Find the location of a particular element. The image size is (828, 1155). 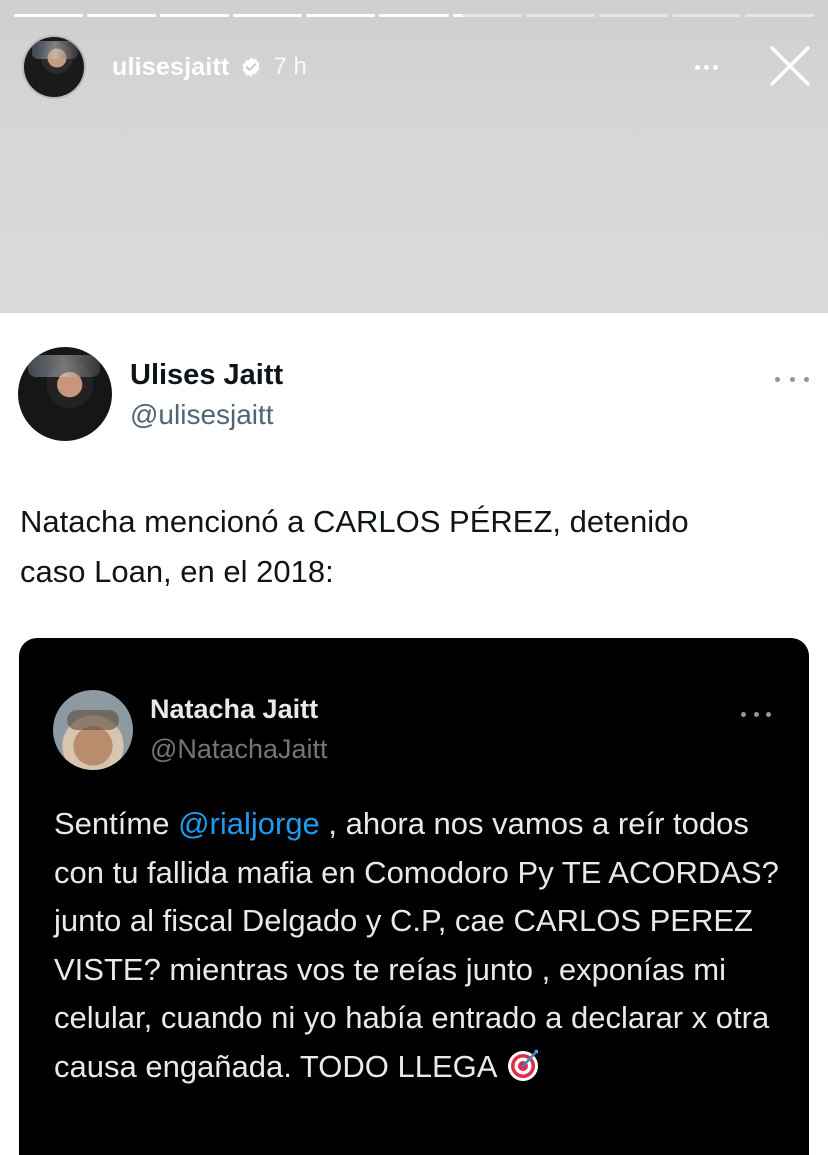

direct-hit-target-icon is located at coordinates (523, 1065).